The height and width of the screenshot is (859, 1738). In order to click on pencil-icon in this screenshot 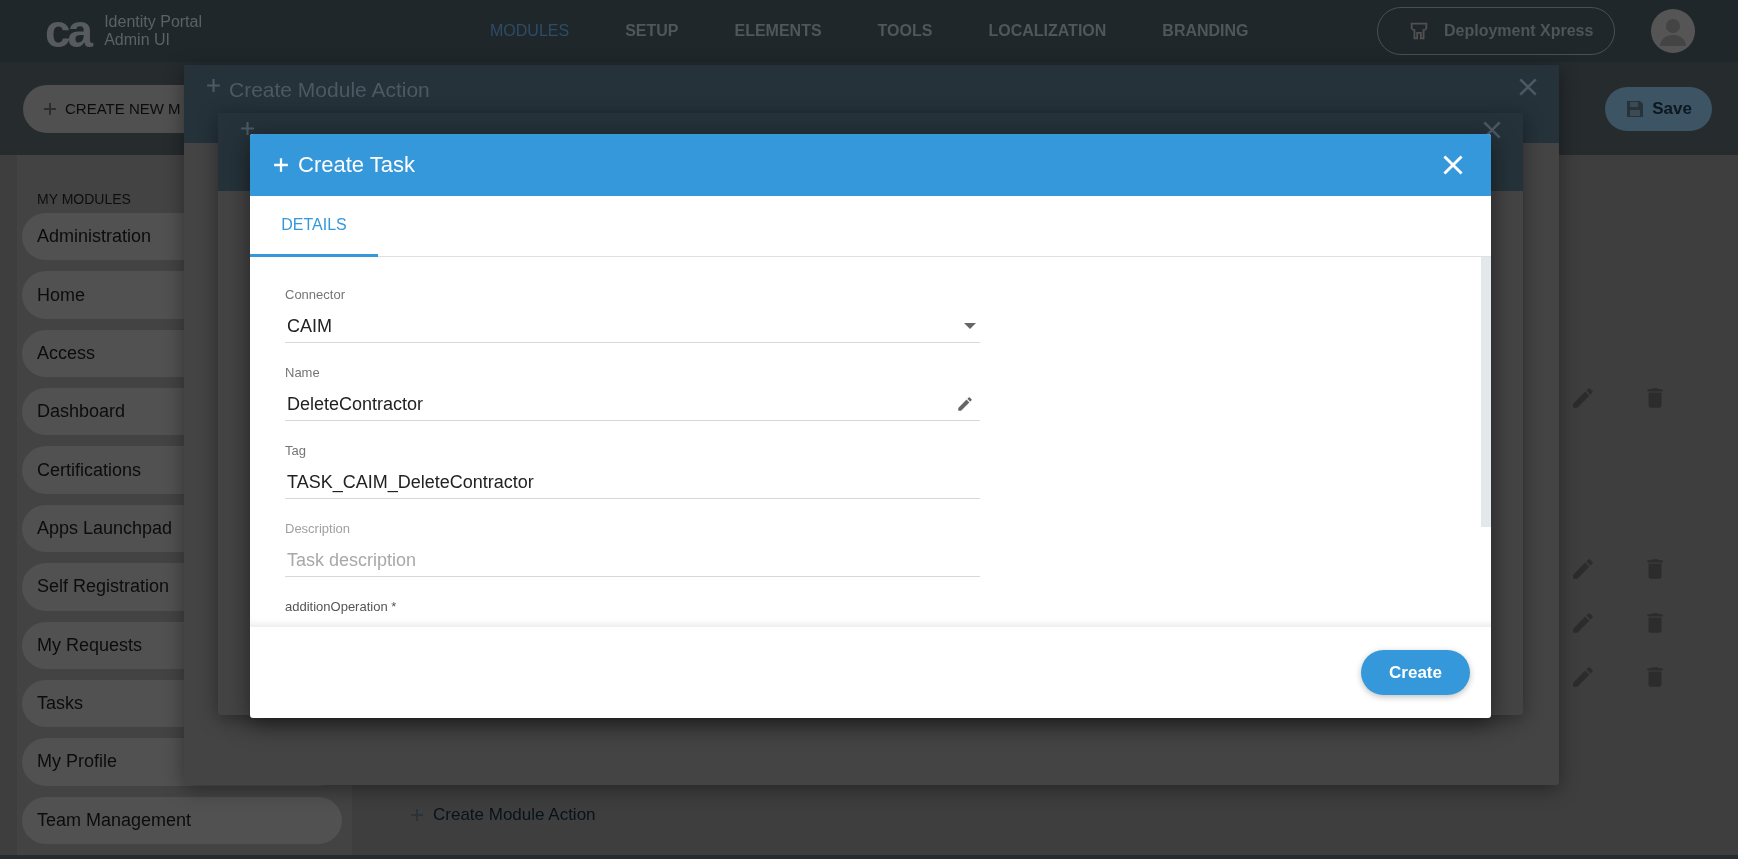, I will do `click(965, 404)`.